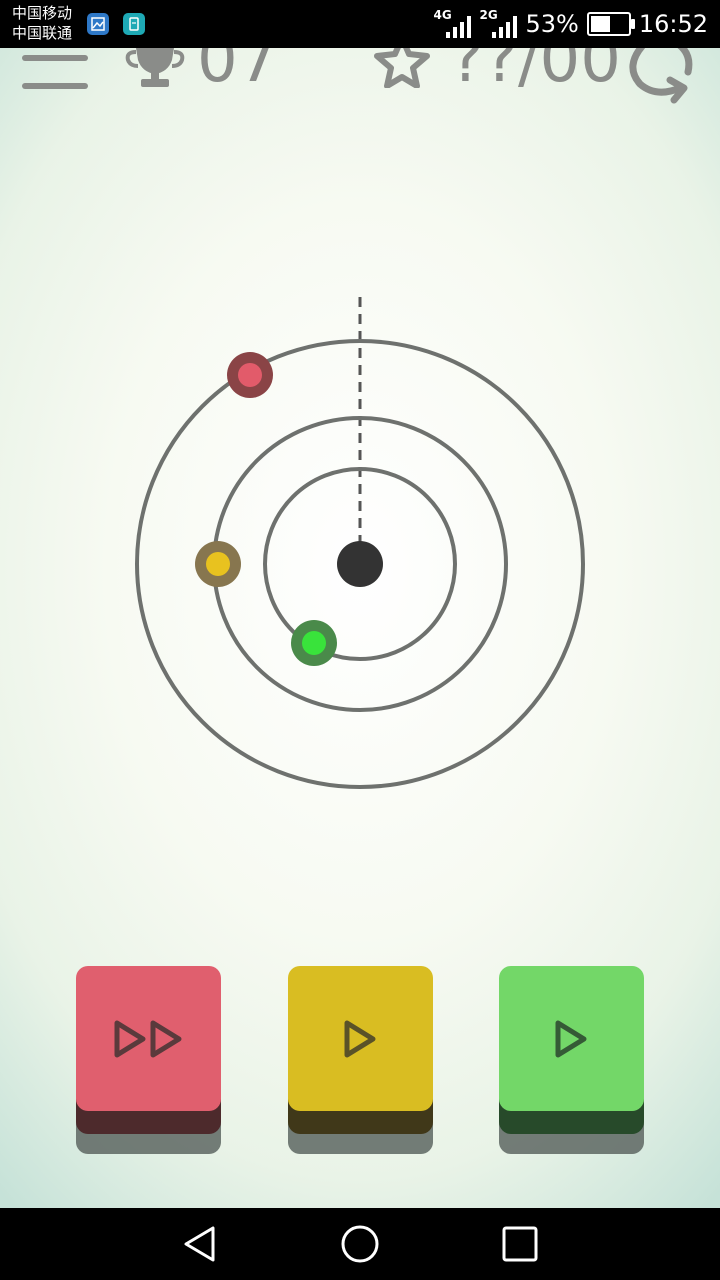 This screenshot has height=1280, width=720. I want to click on planet-red, so click(250, 375).